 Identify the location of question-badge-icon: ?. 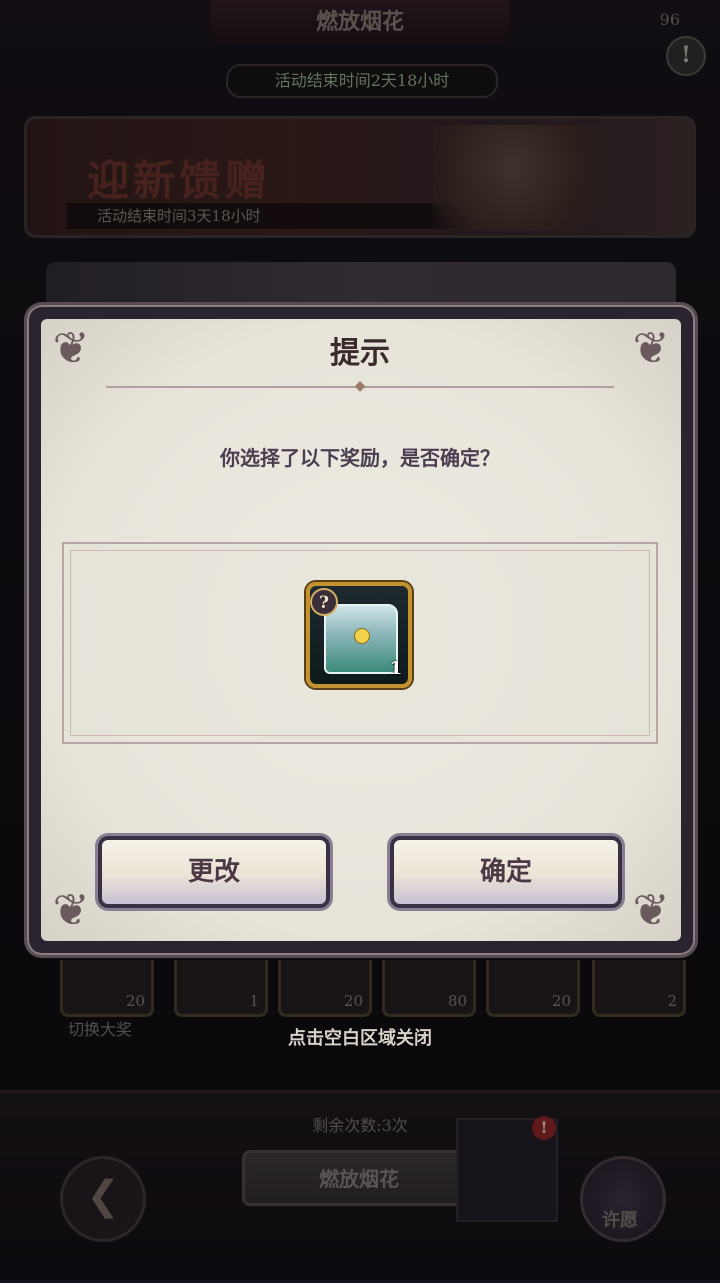
(324, 602).